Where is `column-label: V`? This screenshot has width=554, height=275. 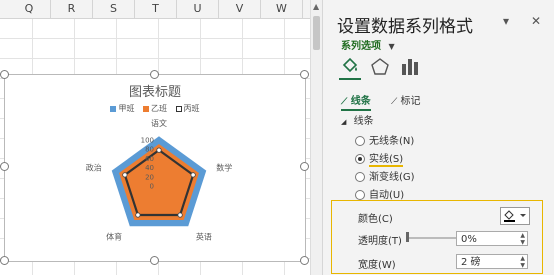
column-label: V is located at coordinates (239, 8).